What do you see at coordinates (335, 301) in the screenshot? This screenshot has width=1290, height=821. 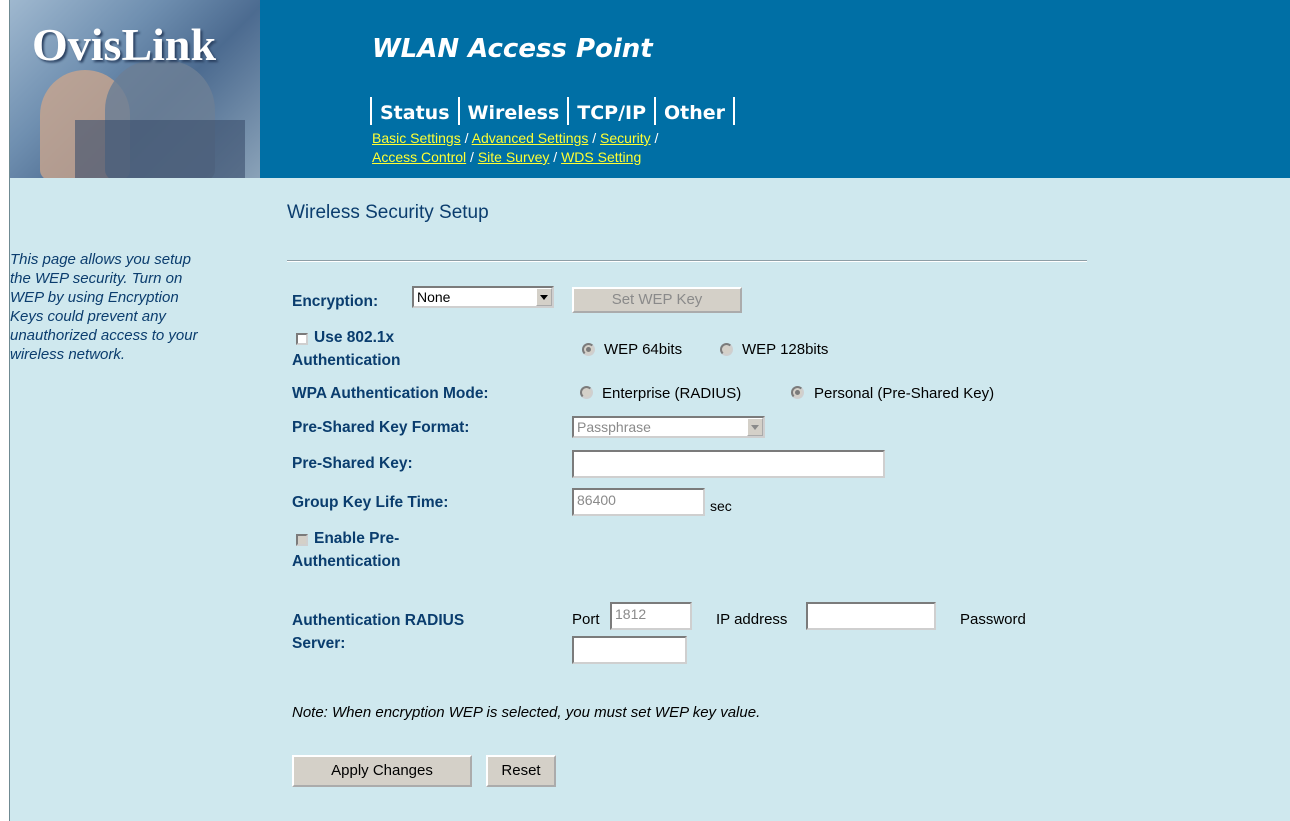 I see `encryption-label: Encryption:` at bounding box center [335, 301].